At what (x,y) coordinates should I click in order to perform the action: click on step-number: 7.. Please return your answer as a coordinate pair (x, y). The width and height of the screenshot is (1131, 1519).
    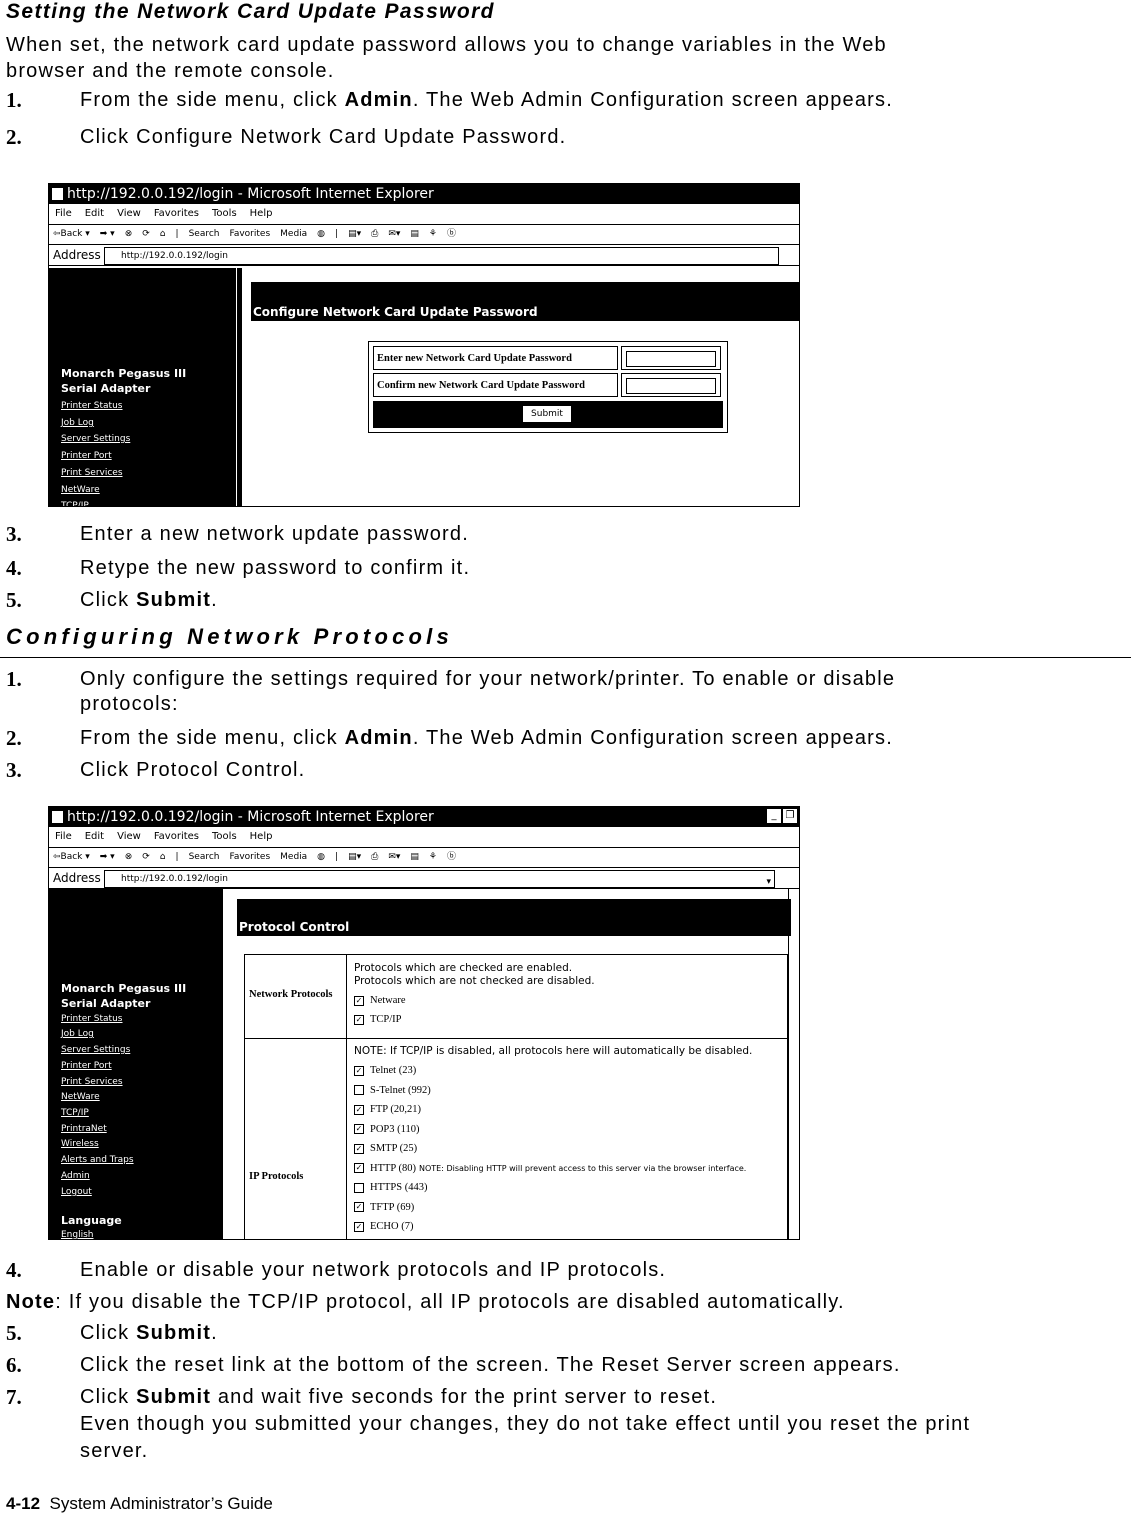
    Looking at the image, I should click on (14, 1397).